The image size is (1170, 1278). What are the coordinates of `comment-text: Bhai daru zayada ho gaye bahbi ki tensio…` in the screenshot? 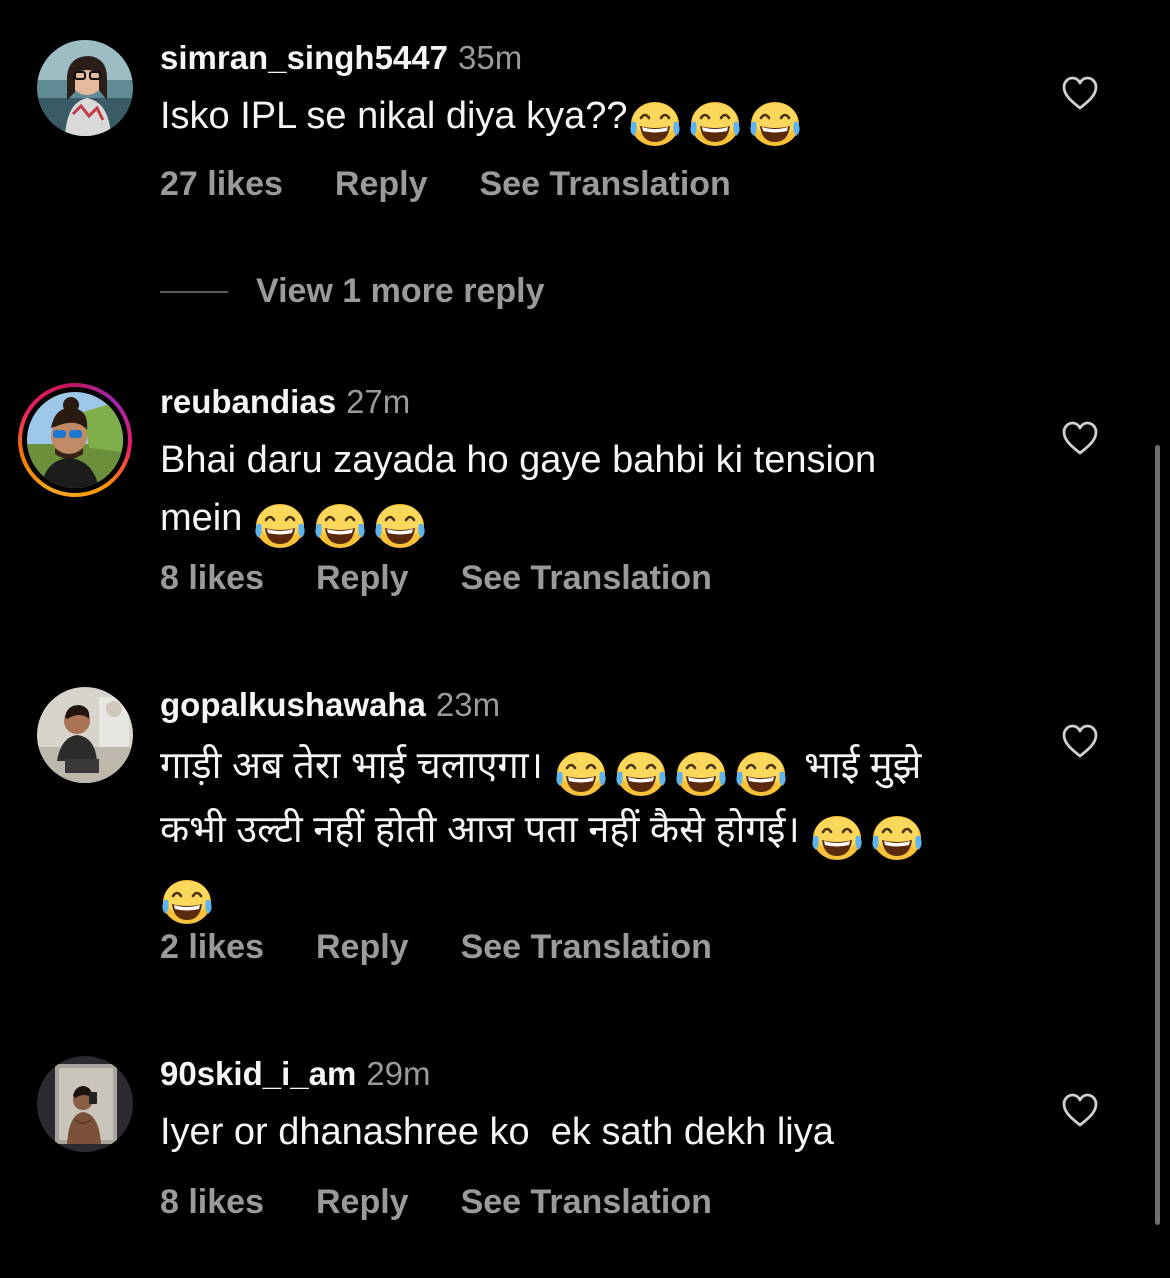 It's located at (580, 492).